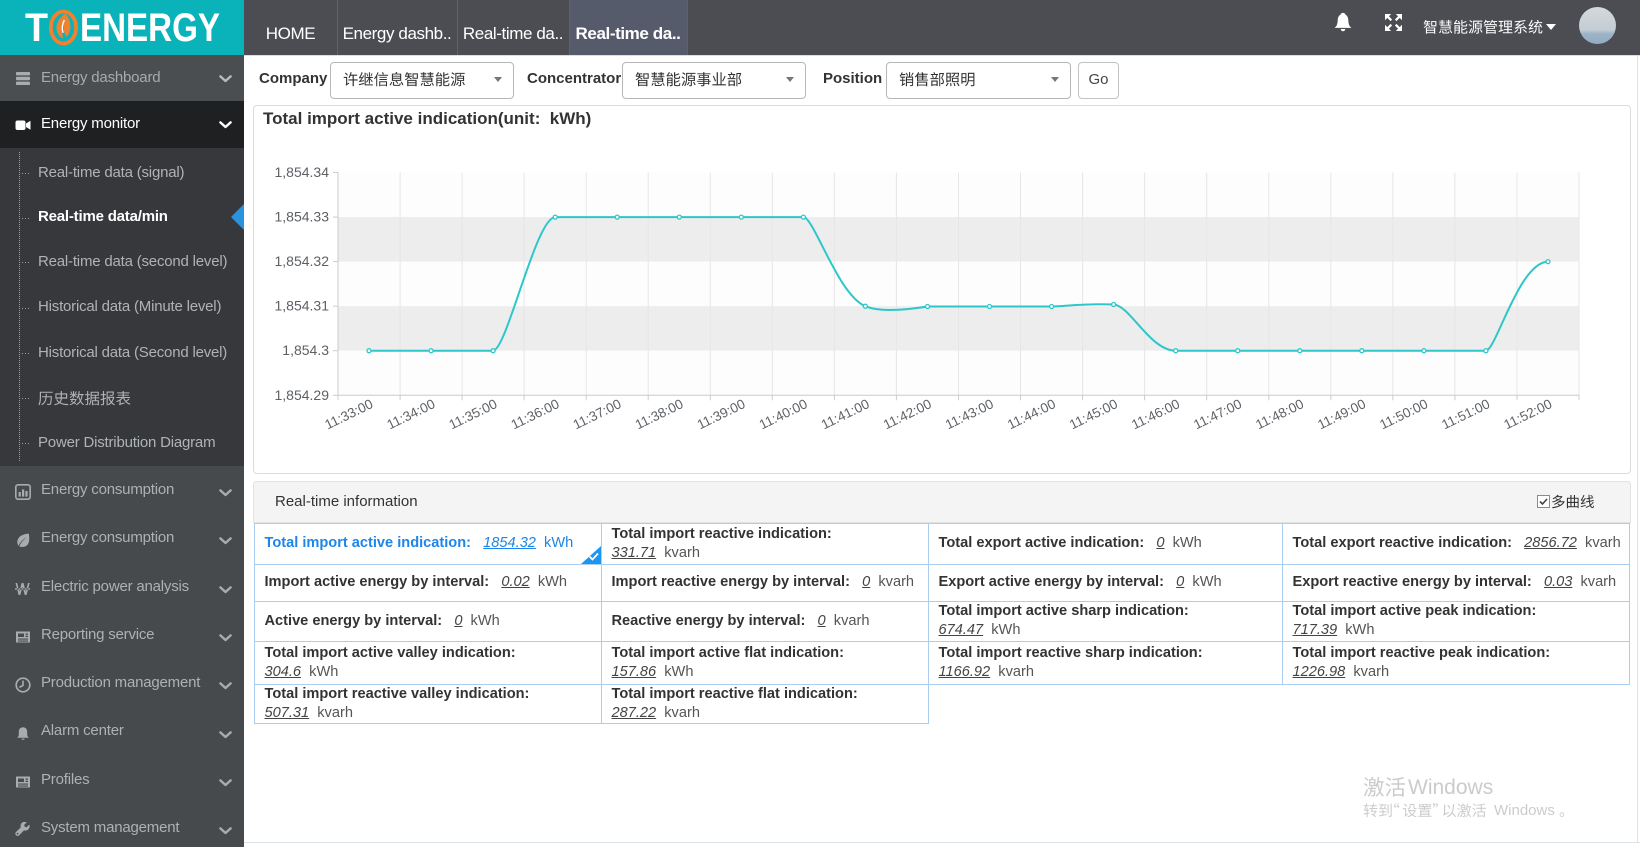  I want to click on svg-text: 11:52:00, so click(1527, 414).